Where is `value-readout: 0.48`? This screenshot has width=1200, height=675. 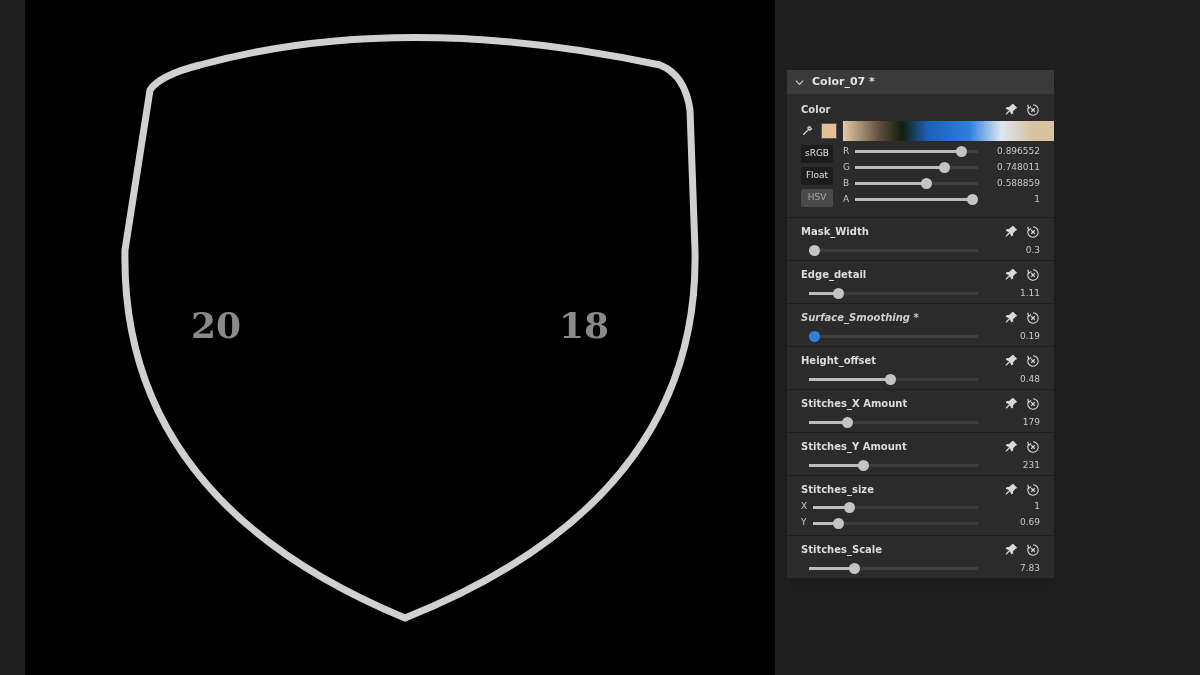 value-readout: 0.48 is located at coordinates (1029, 379).